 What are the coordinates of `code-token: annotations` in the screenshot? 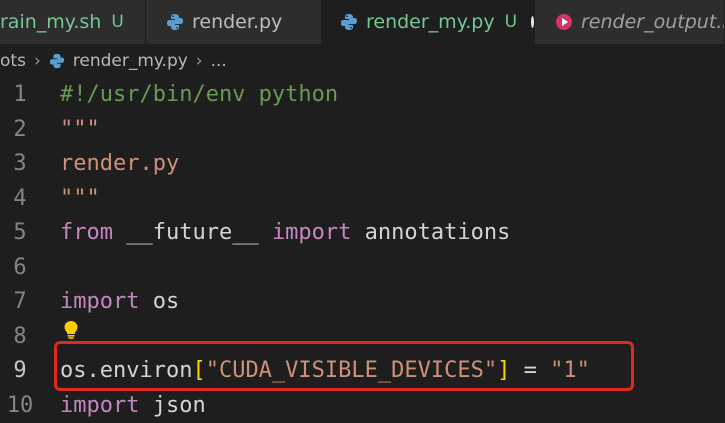 It's located at (430, 232).